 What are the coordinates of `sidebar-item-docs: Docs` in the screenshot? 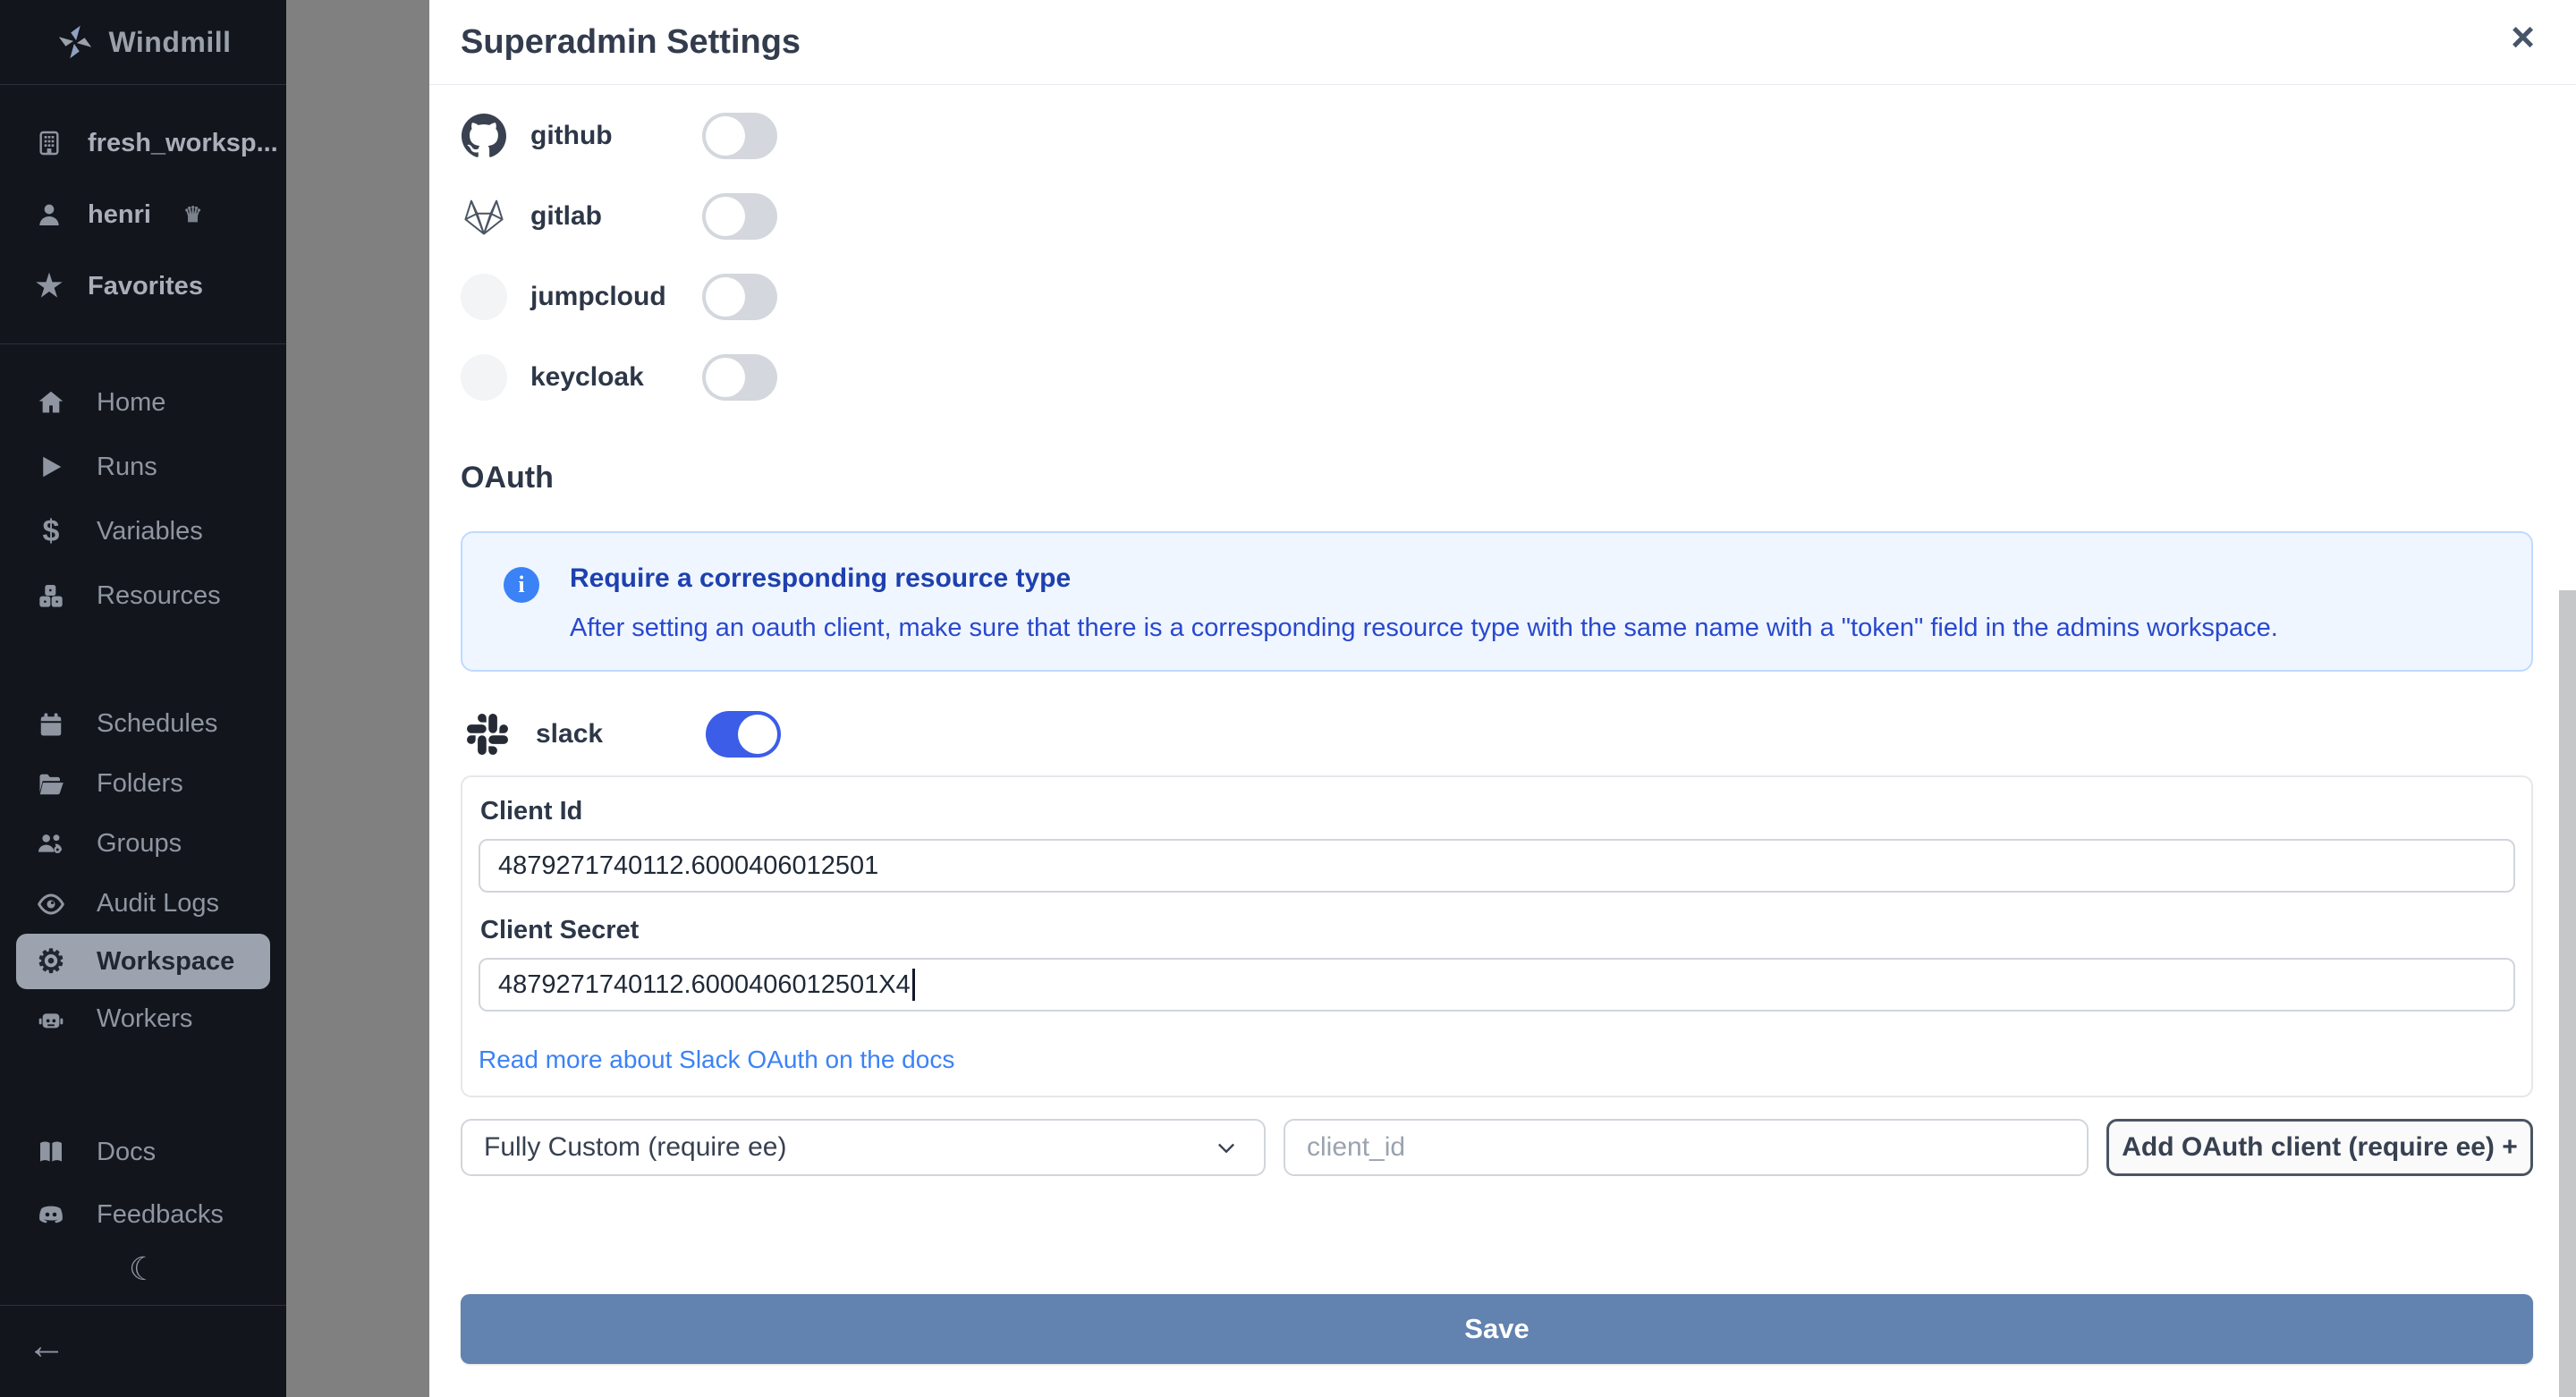 It's located at (143, 1152).